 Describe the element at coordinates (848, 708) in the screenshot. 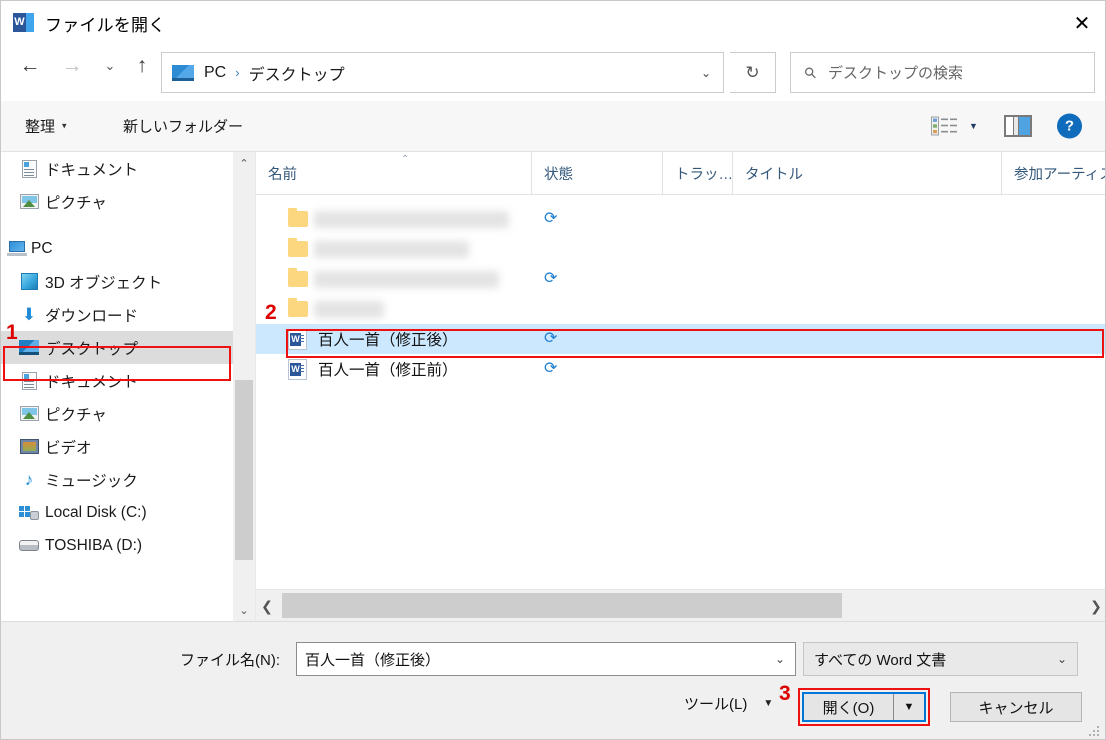

I see `open-button-label: 開く(O)` at that location.